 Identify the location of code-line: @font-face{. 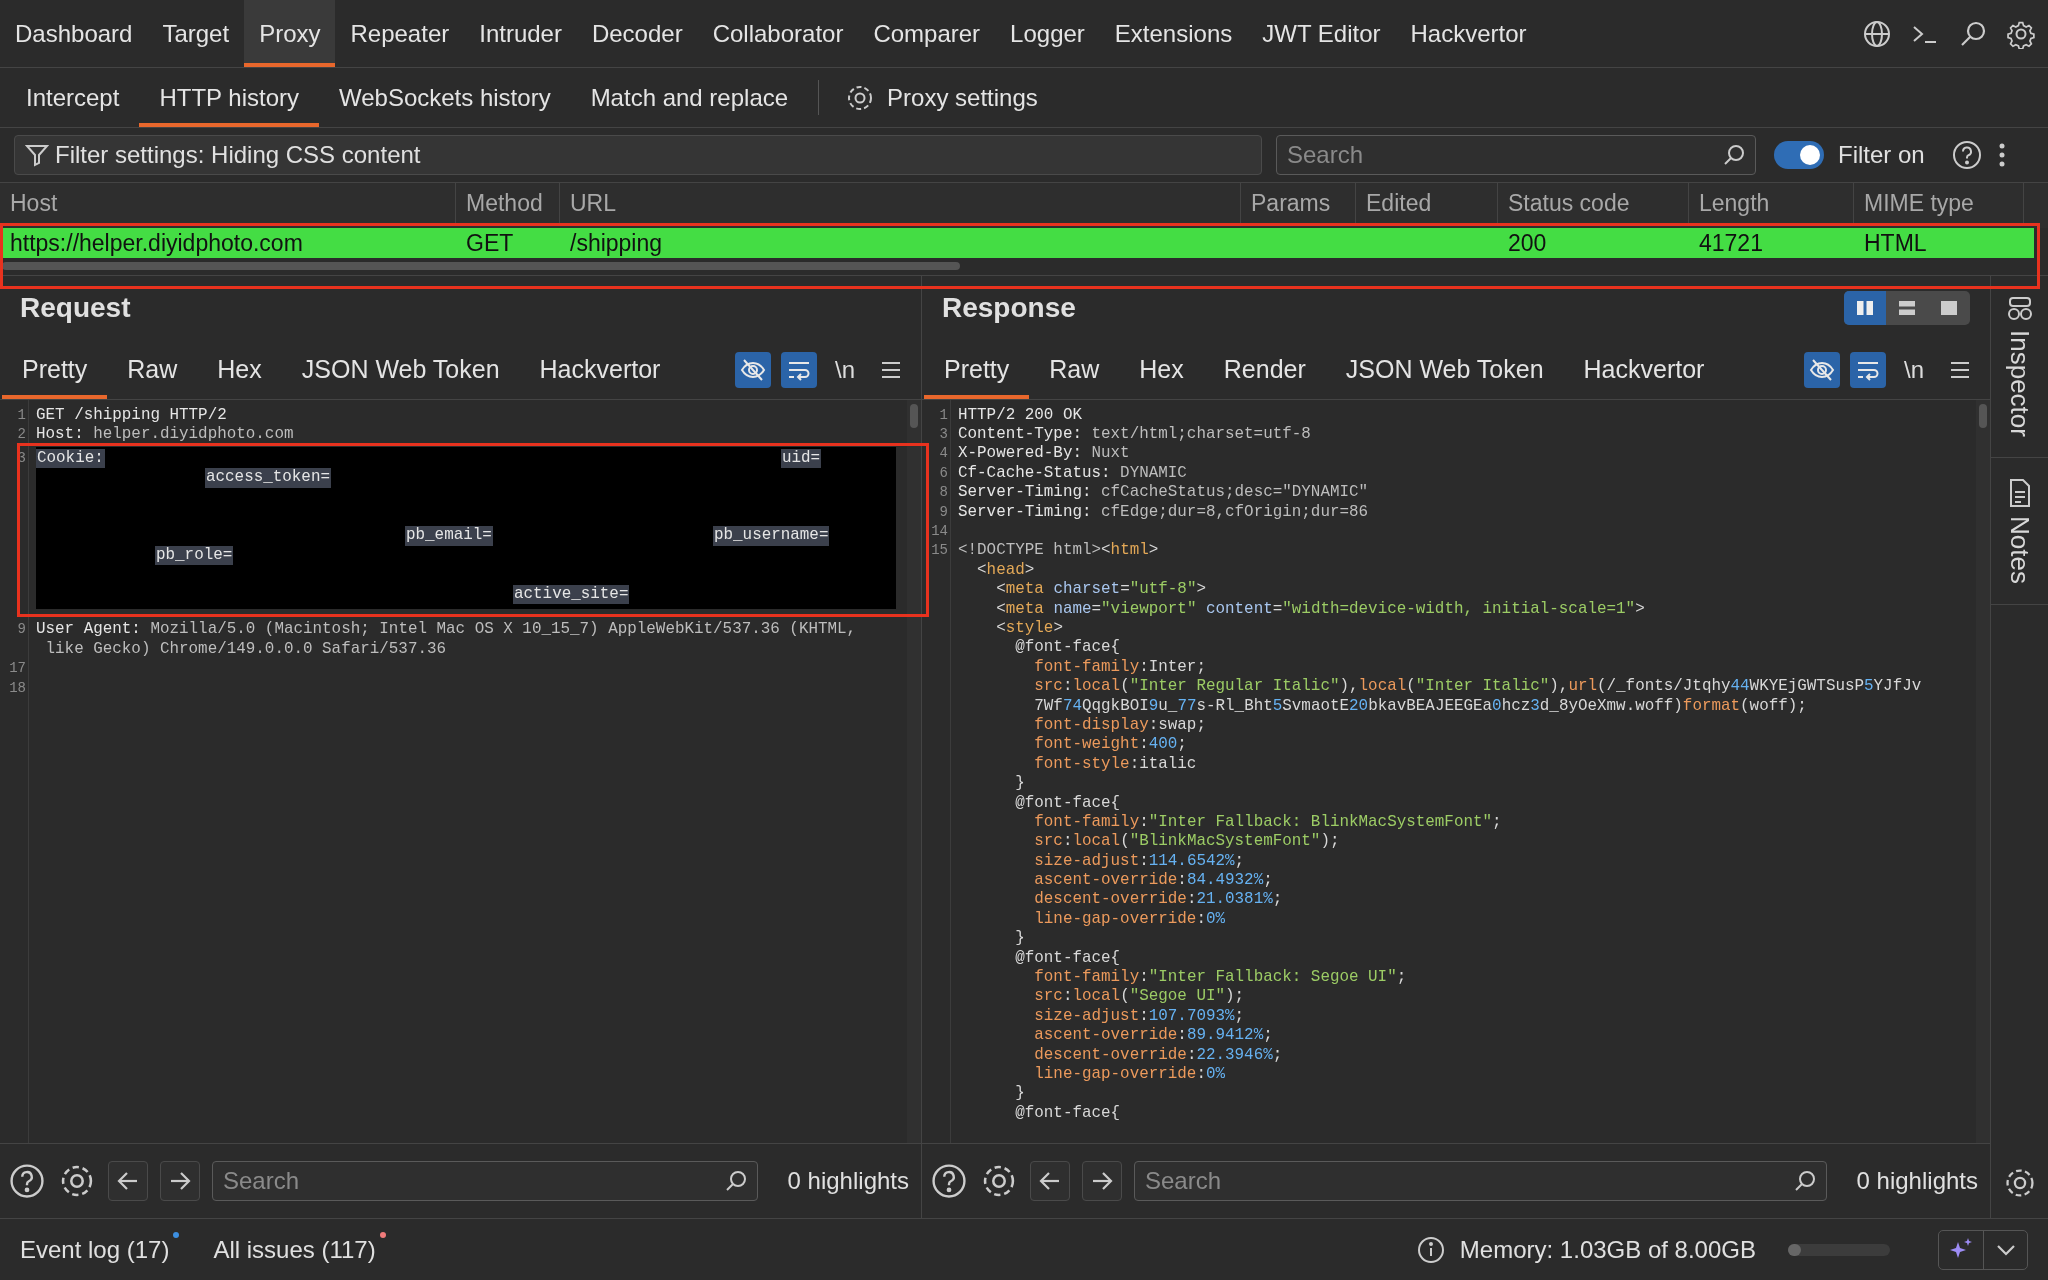
(1067, 802).